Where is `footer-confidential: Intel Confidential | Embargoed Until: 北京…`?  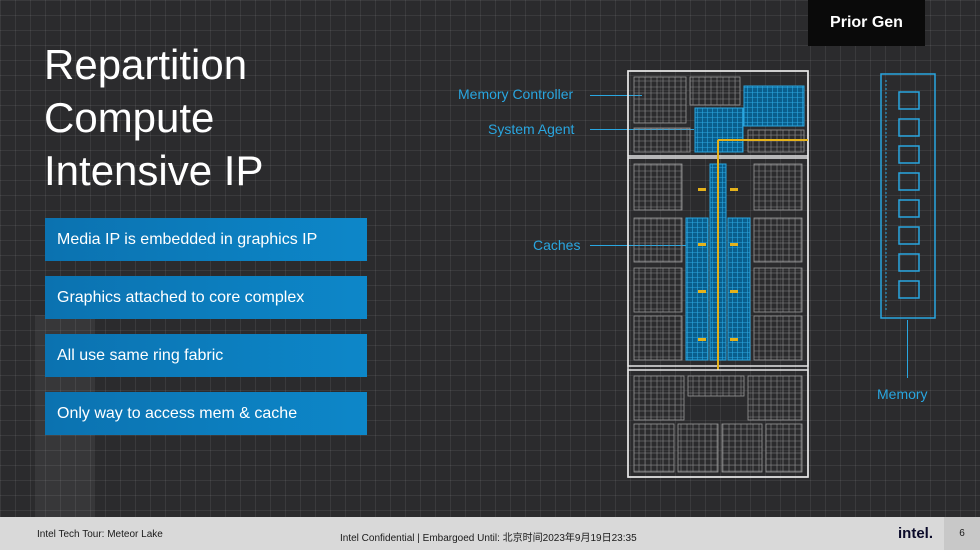
footer-confidential: Intel Confidential | Embargoed Until: 北京… is located at coordinates (488, 538).